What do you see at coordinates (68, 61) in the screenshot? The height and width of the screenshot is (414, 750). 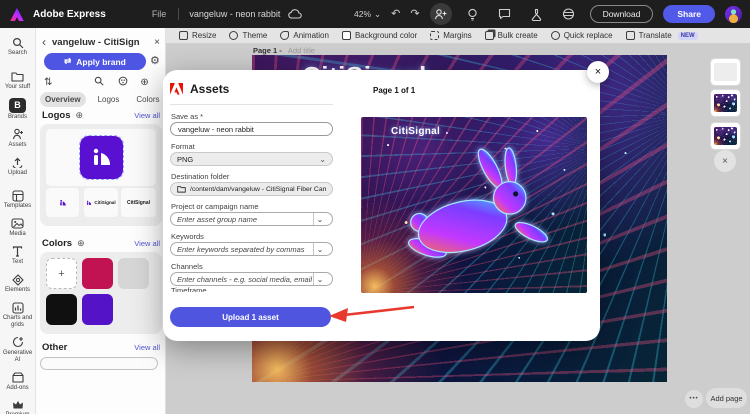 I see `shuffle-icon: ⇄` at bounding box center [68, 61].